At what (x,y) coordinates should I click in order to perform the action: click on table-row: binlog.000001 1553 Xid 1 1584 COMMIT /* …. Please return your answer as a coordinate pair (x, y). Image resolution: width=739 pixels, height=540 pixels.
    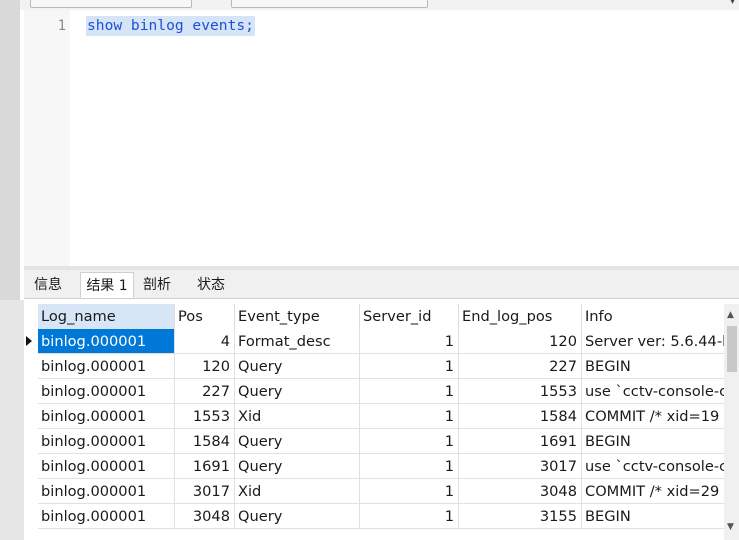
    Looking at the image, I should click on (374, 416).